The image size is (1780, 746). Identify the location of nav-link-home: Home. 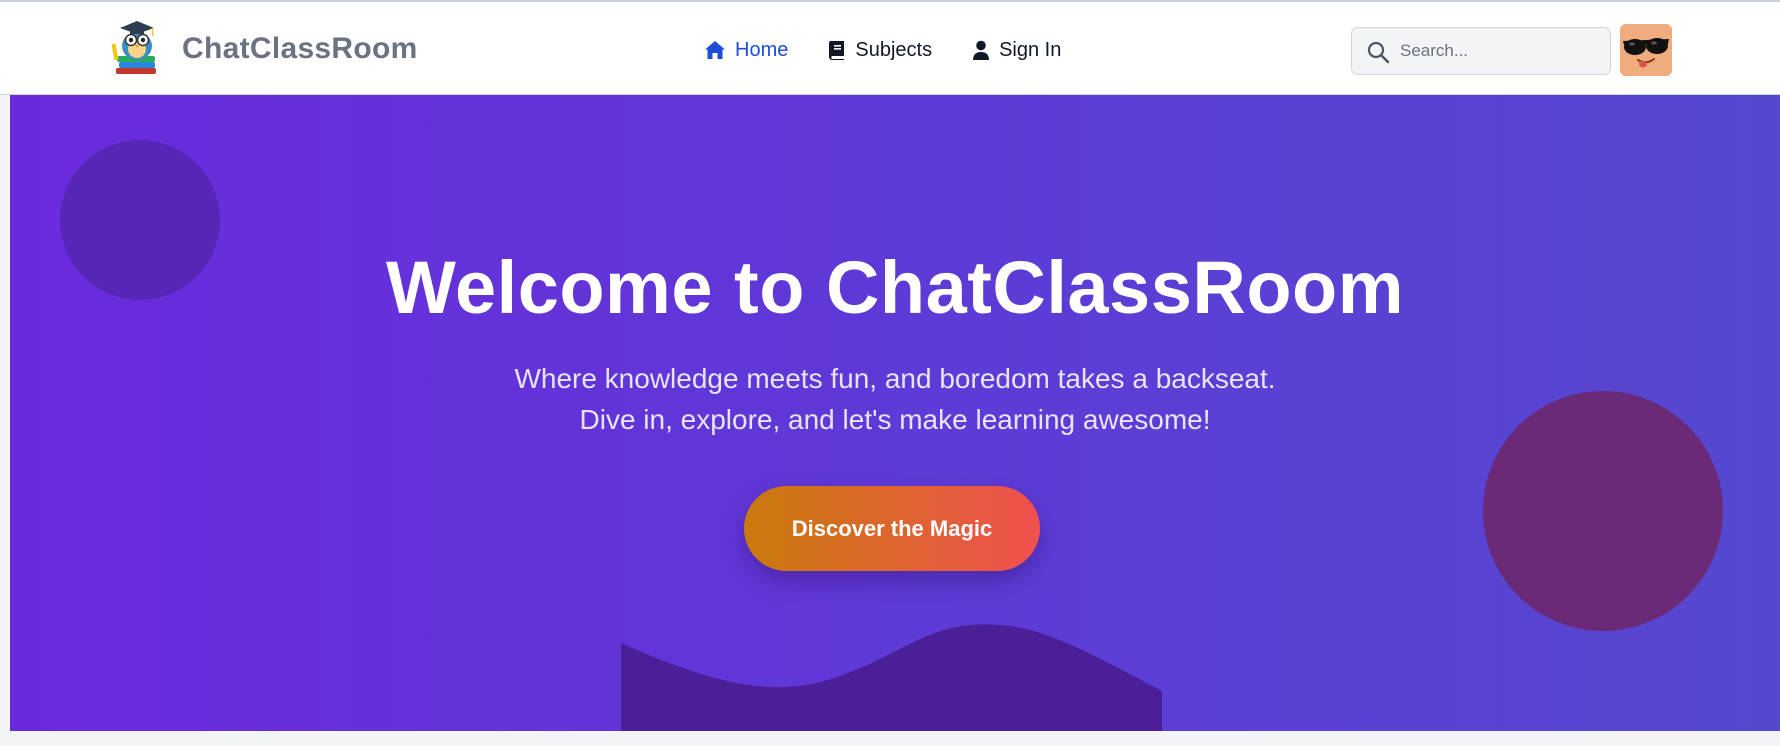
(746, 50).